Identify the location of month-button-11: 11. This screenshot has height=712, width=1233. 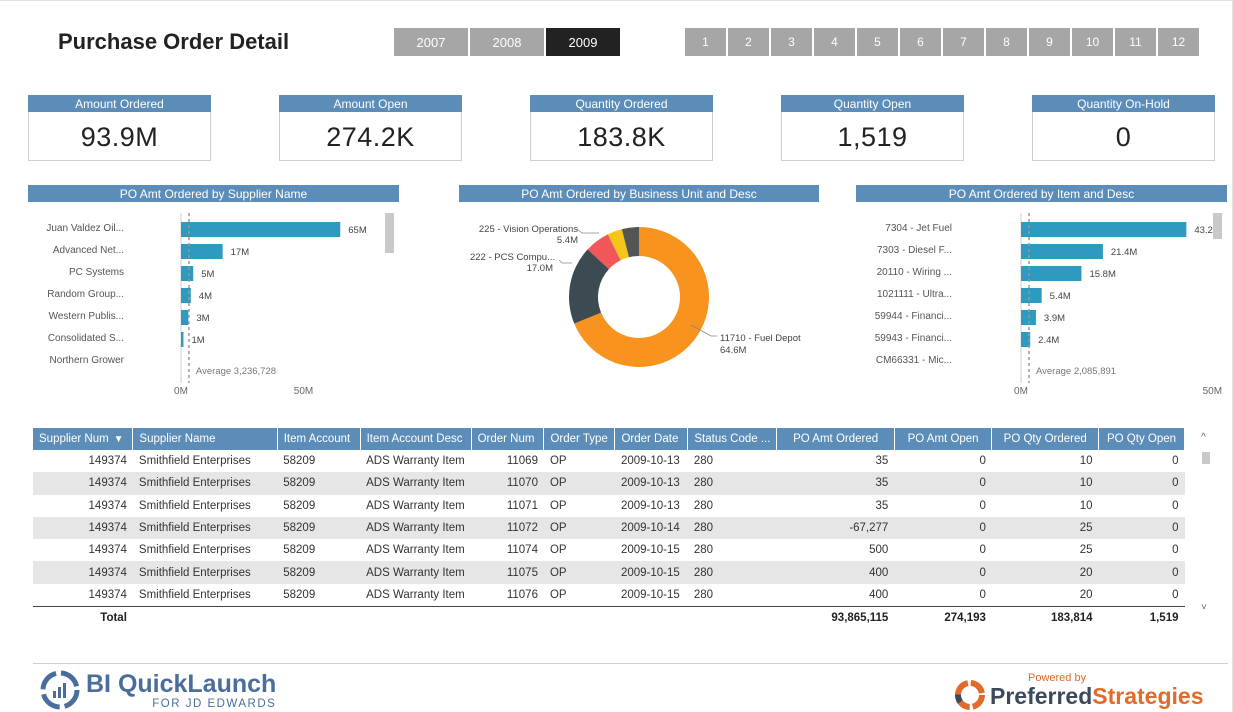
(1135, 42).